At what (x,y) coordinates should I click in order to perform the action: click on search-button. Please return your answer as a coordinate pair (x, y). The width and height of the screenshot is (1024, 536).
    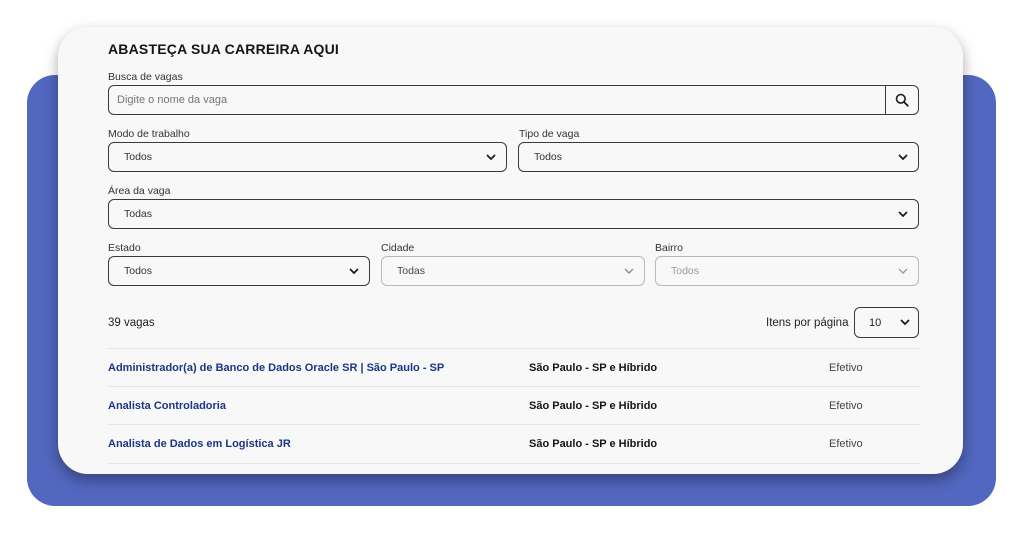
    Looking at the image, I should click on (901, 100).